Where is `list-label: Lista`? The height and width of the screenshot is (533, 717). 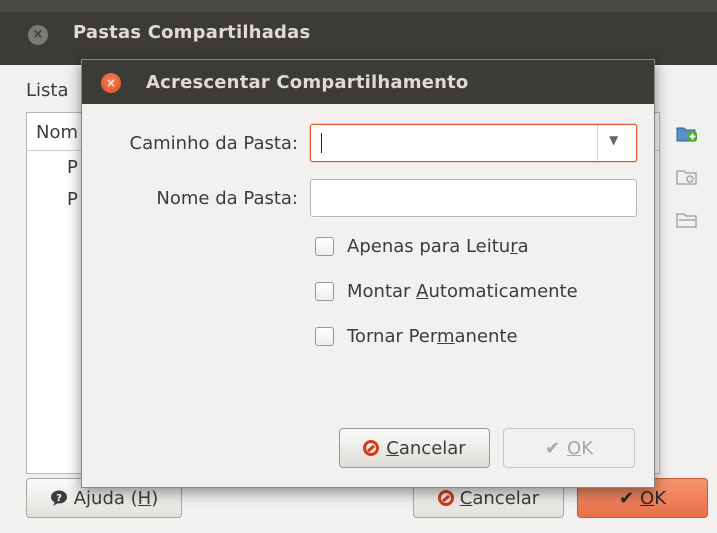
list-label: Lista is located at coordinates (47, 90).